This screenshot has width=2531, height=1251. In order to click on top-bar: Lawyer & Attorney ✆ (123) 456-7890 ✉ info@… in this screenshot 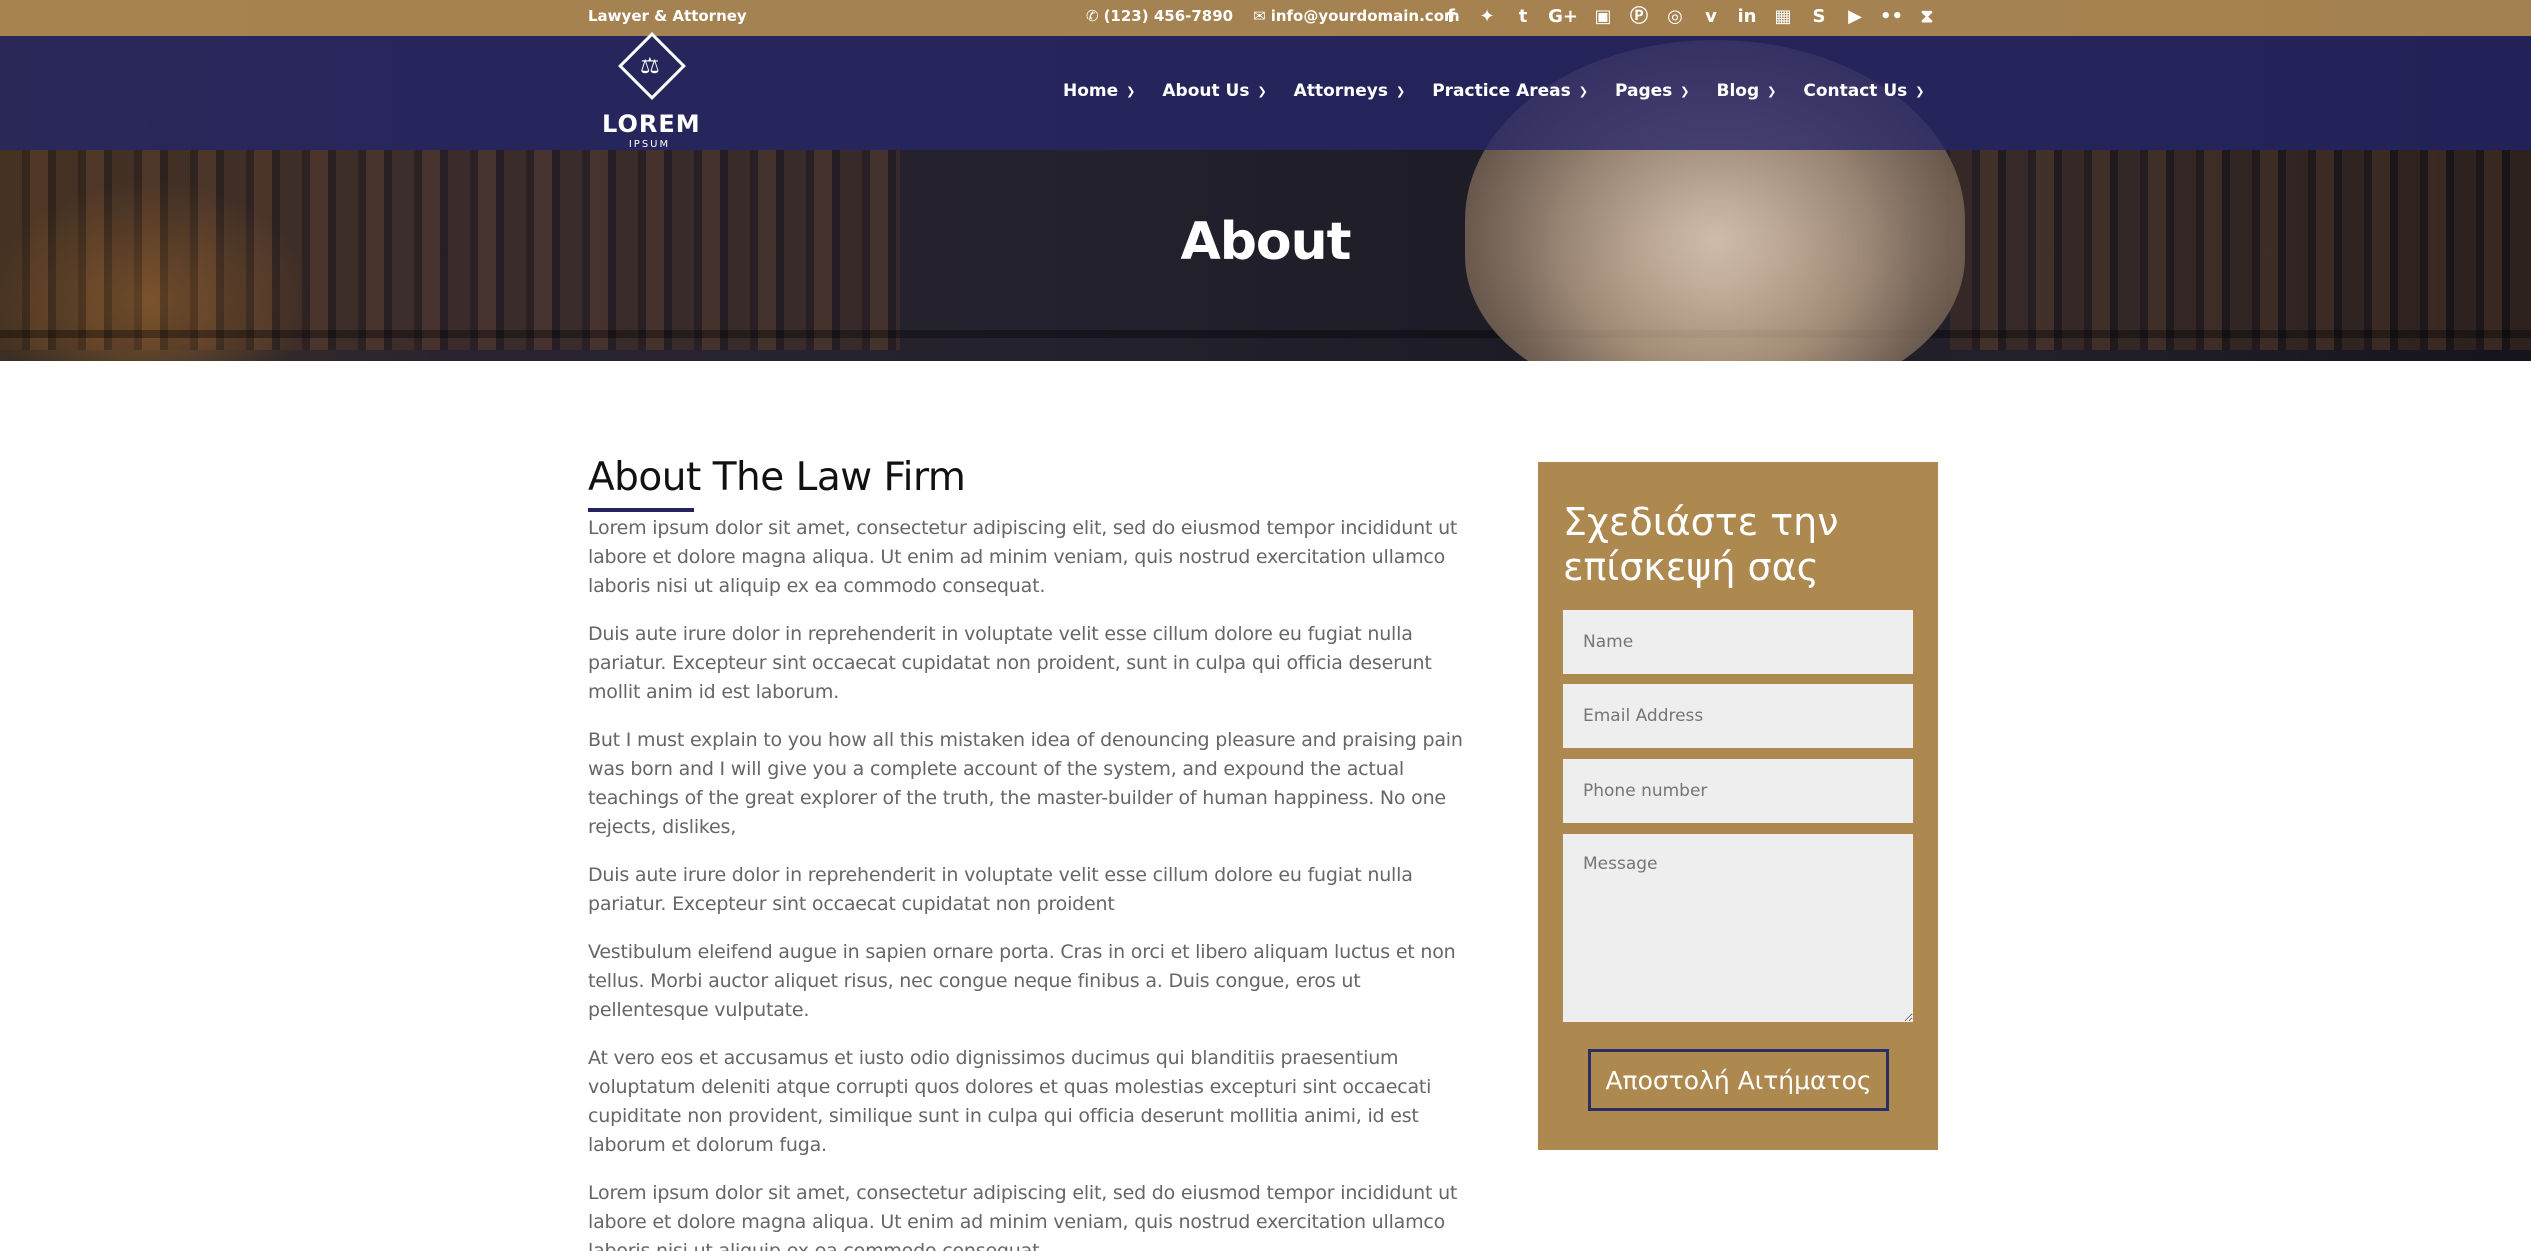, I will do `click(1265, 18)`.